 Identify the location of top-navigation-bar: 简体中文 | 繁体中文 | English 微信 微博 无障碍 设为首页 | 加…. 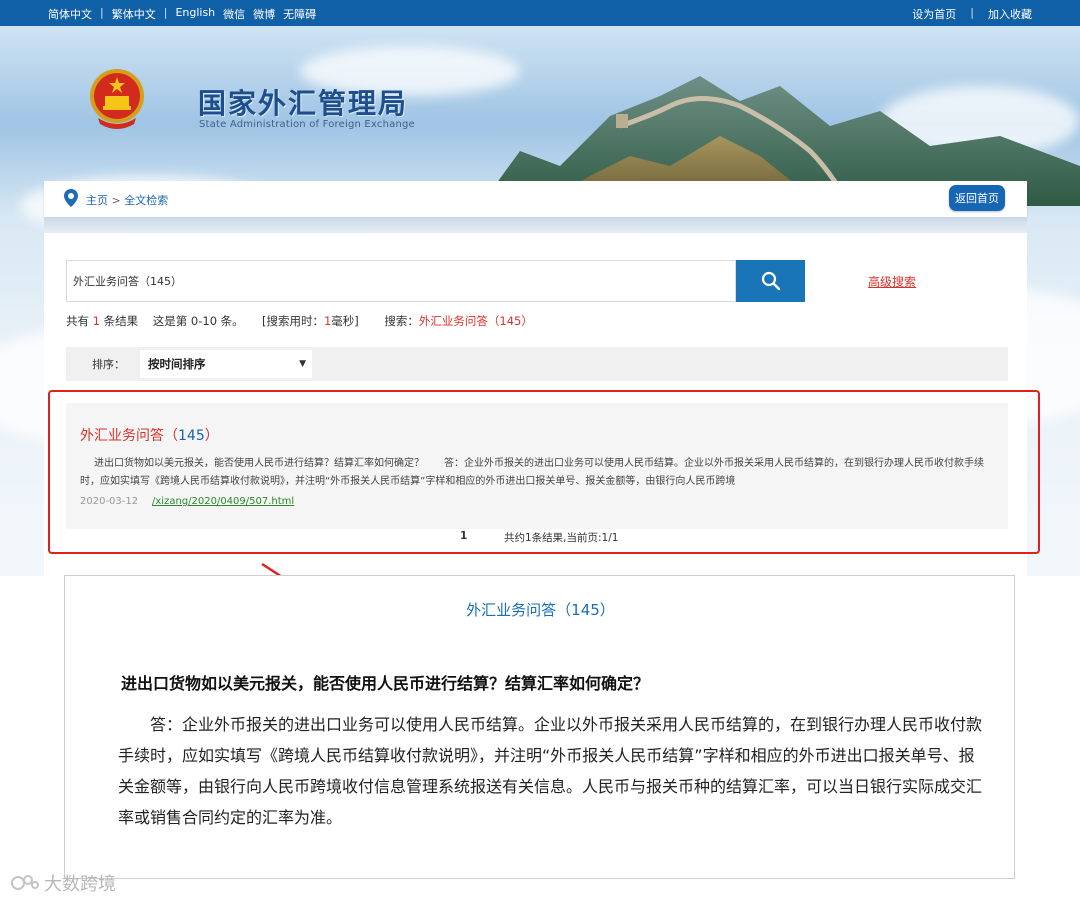
(540, 13).